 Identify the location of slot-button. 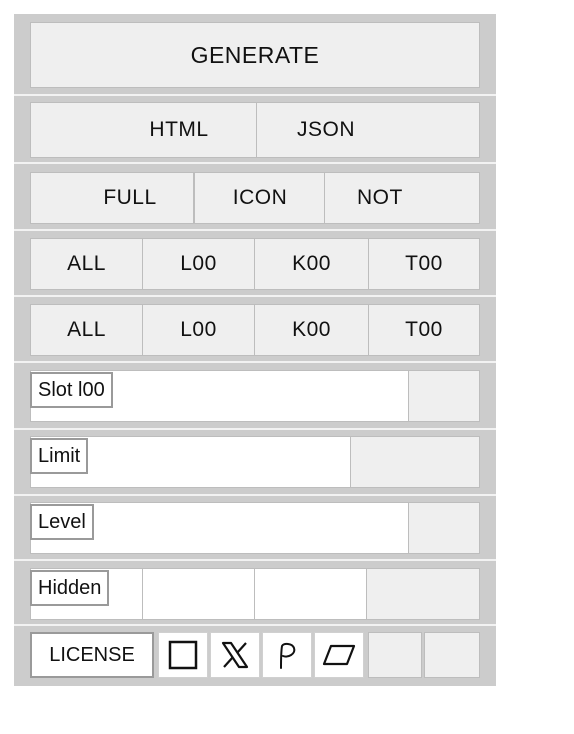
(444, 396).